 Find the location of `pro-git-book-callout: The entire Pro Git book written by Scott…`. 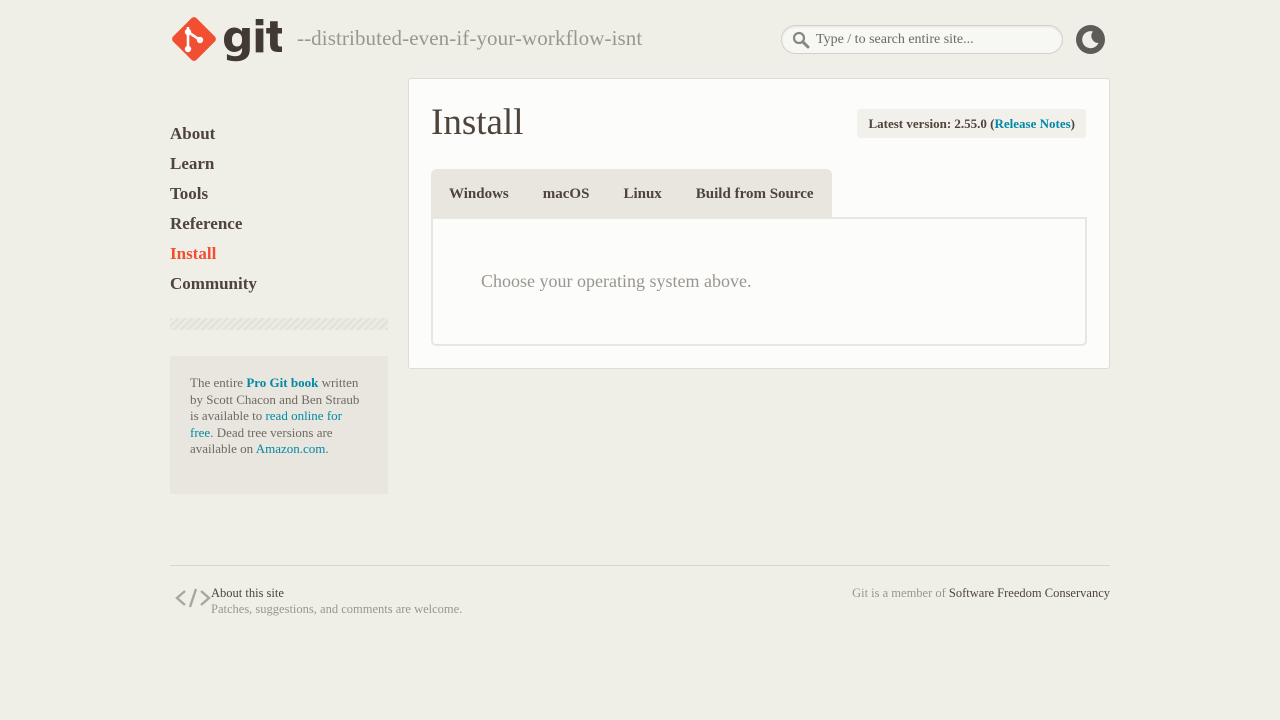

pro-git-book-callout: The entire Pro Git book written by Scott… is located at coordinates (279, 425).